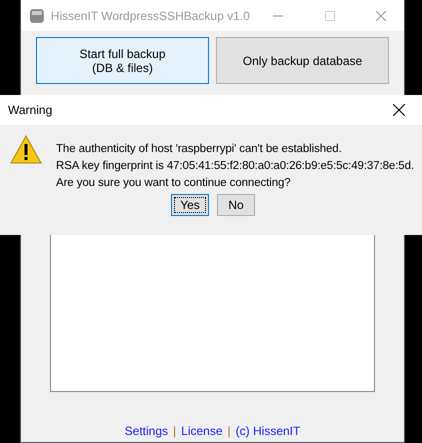 Image resolution: width=422 pixels, height=443 pixels. Describe the element at coordinates (146, 431) in the screenshot. I see `footer-link: Settings` at that location.